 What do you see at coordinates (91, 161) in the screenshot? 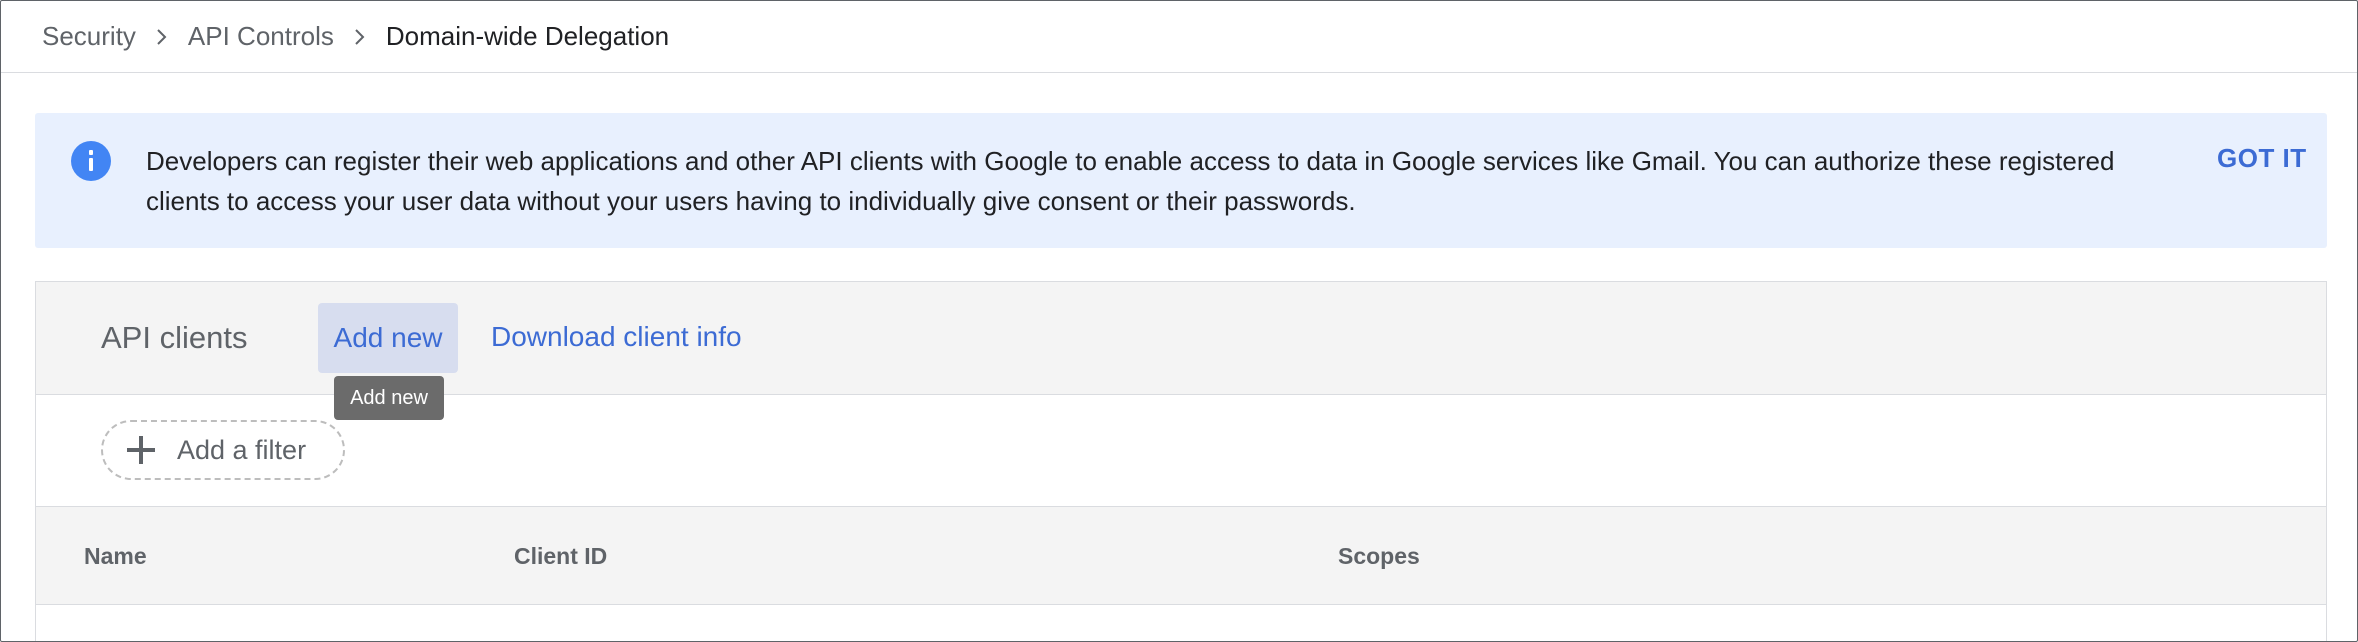
I see `info-icon` at bounding box center [91, 161].